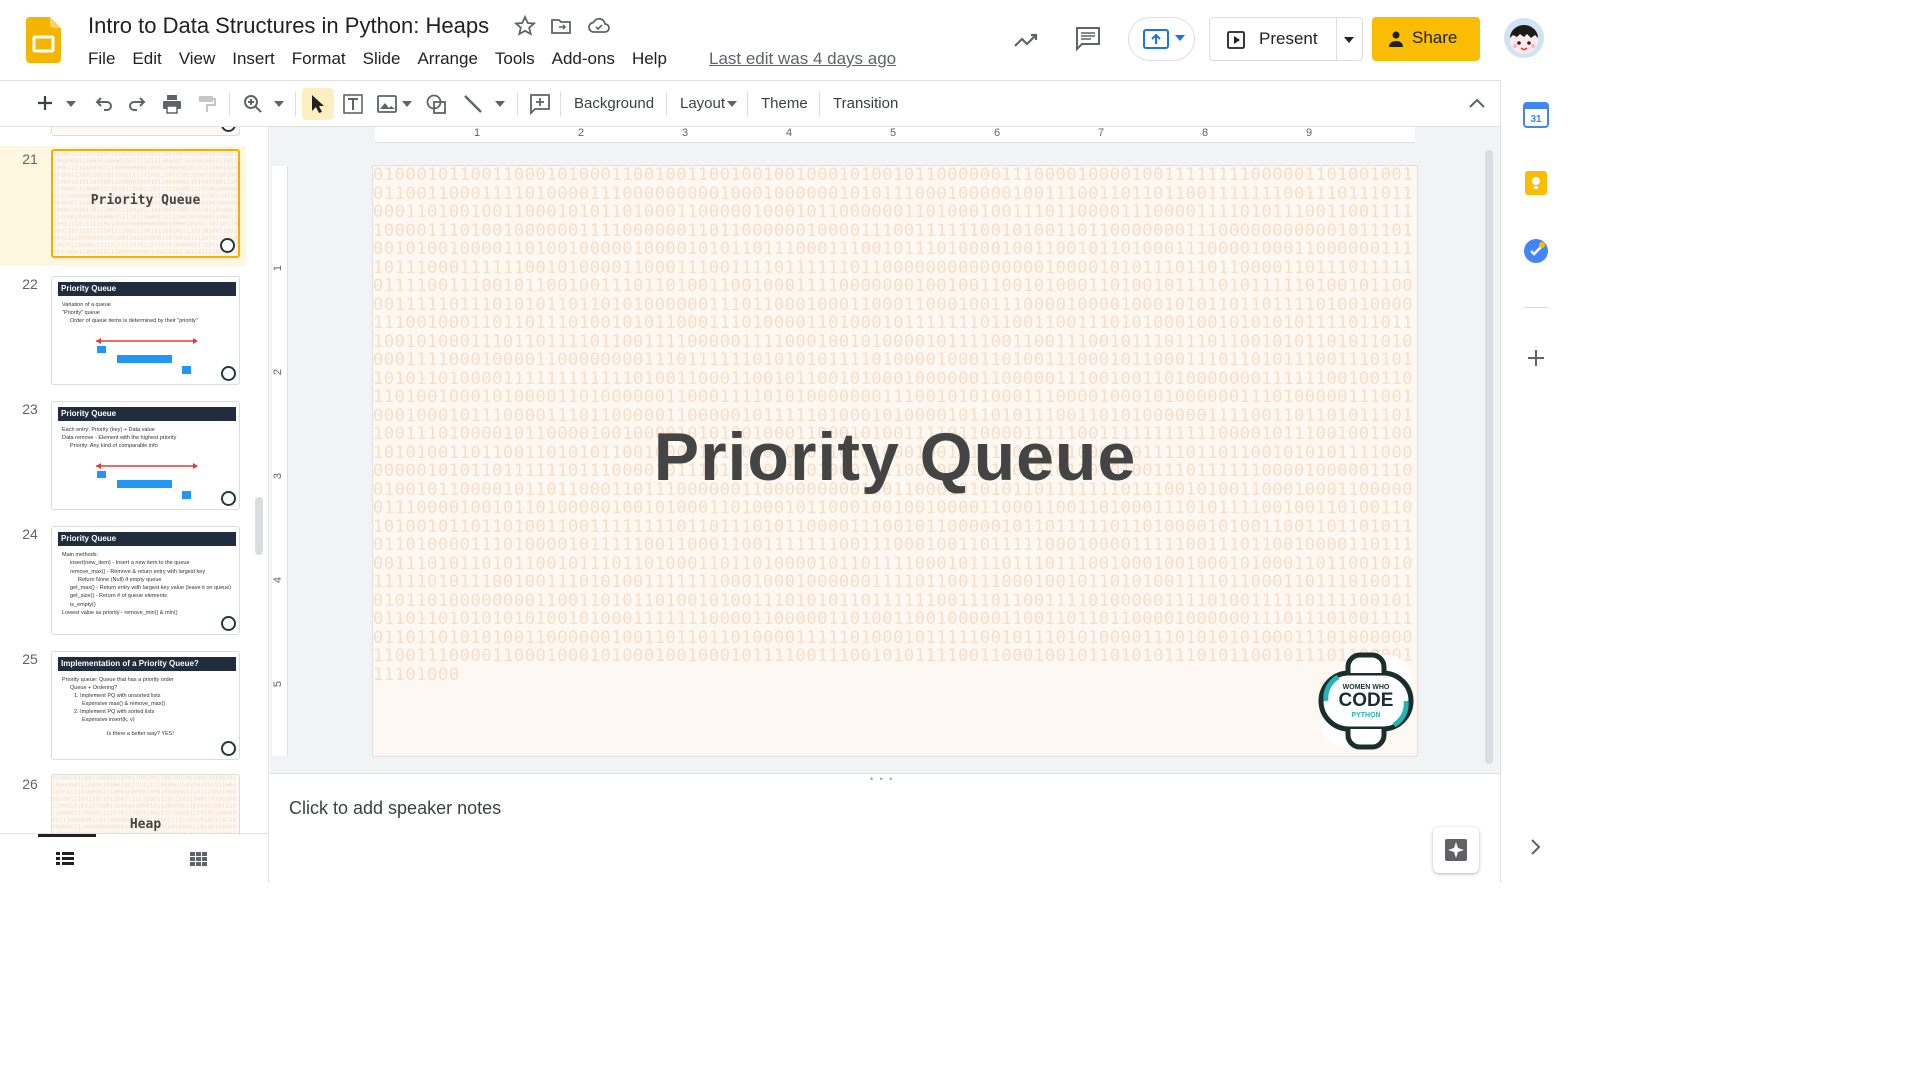  What do you see at coordinates (1489, 457) in the screenshot?
I see `canvas-scrollbar` at bounding box center [1489, 457].